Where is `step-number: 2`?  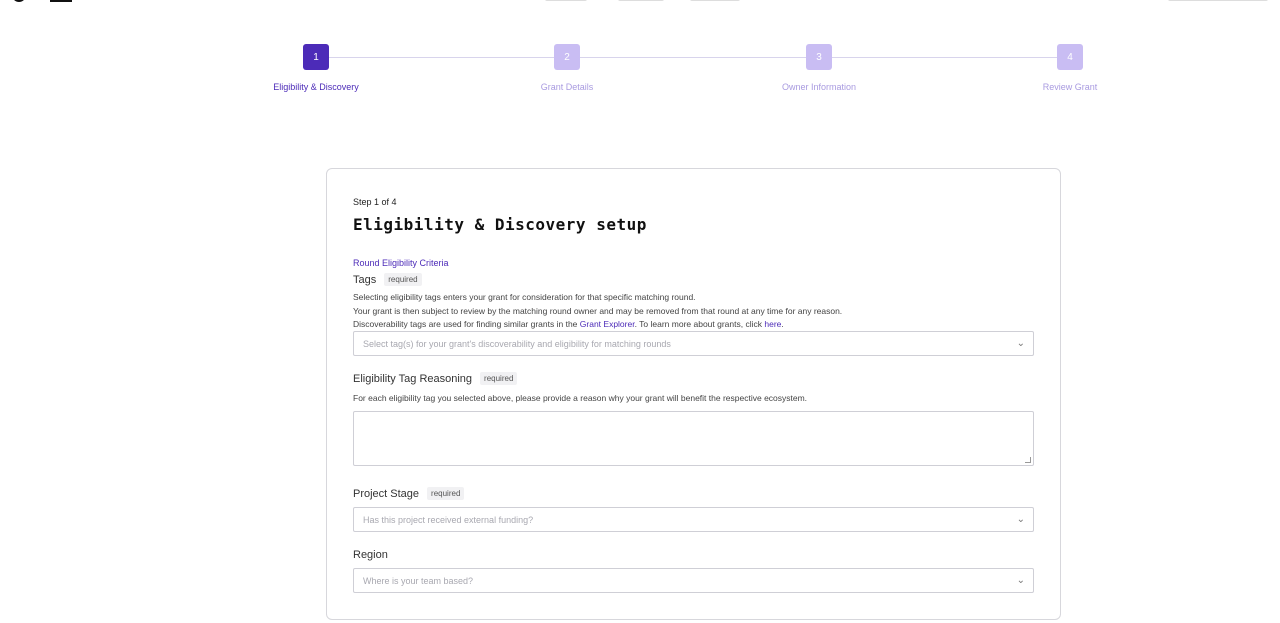
step-number: 2 is located at coordinates (567, 57).